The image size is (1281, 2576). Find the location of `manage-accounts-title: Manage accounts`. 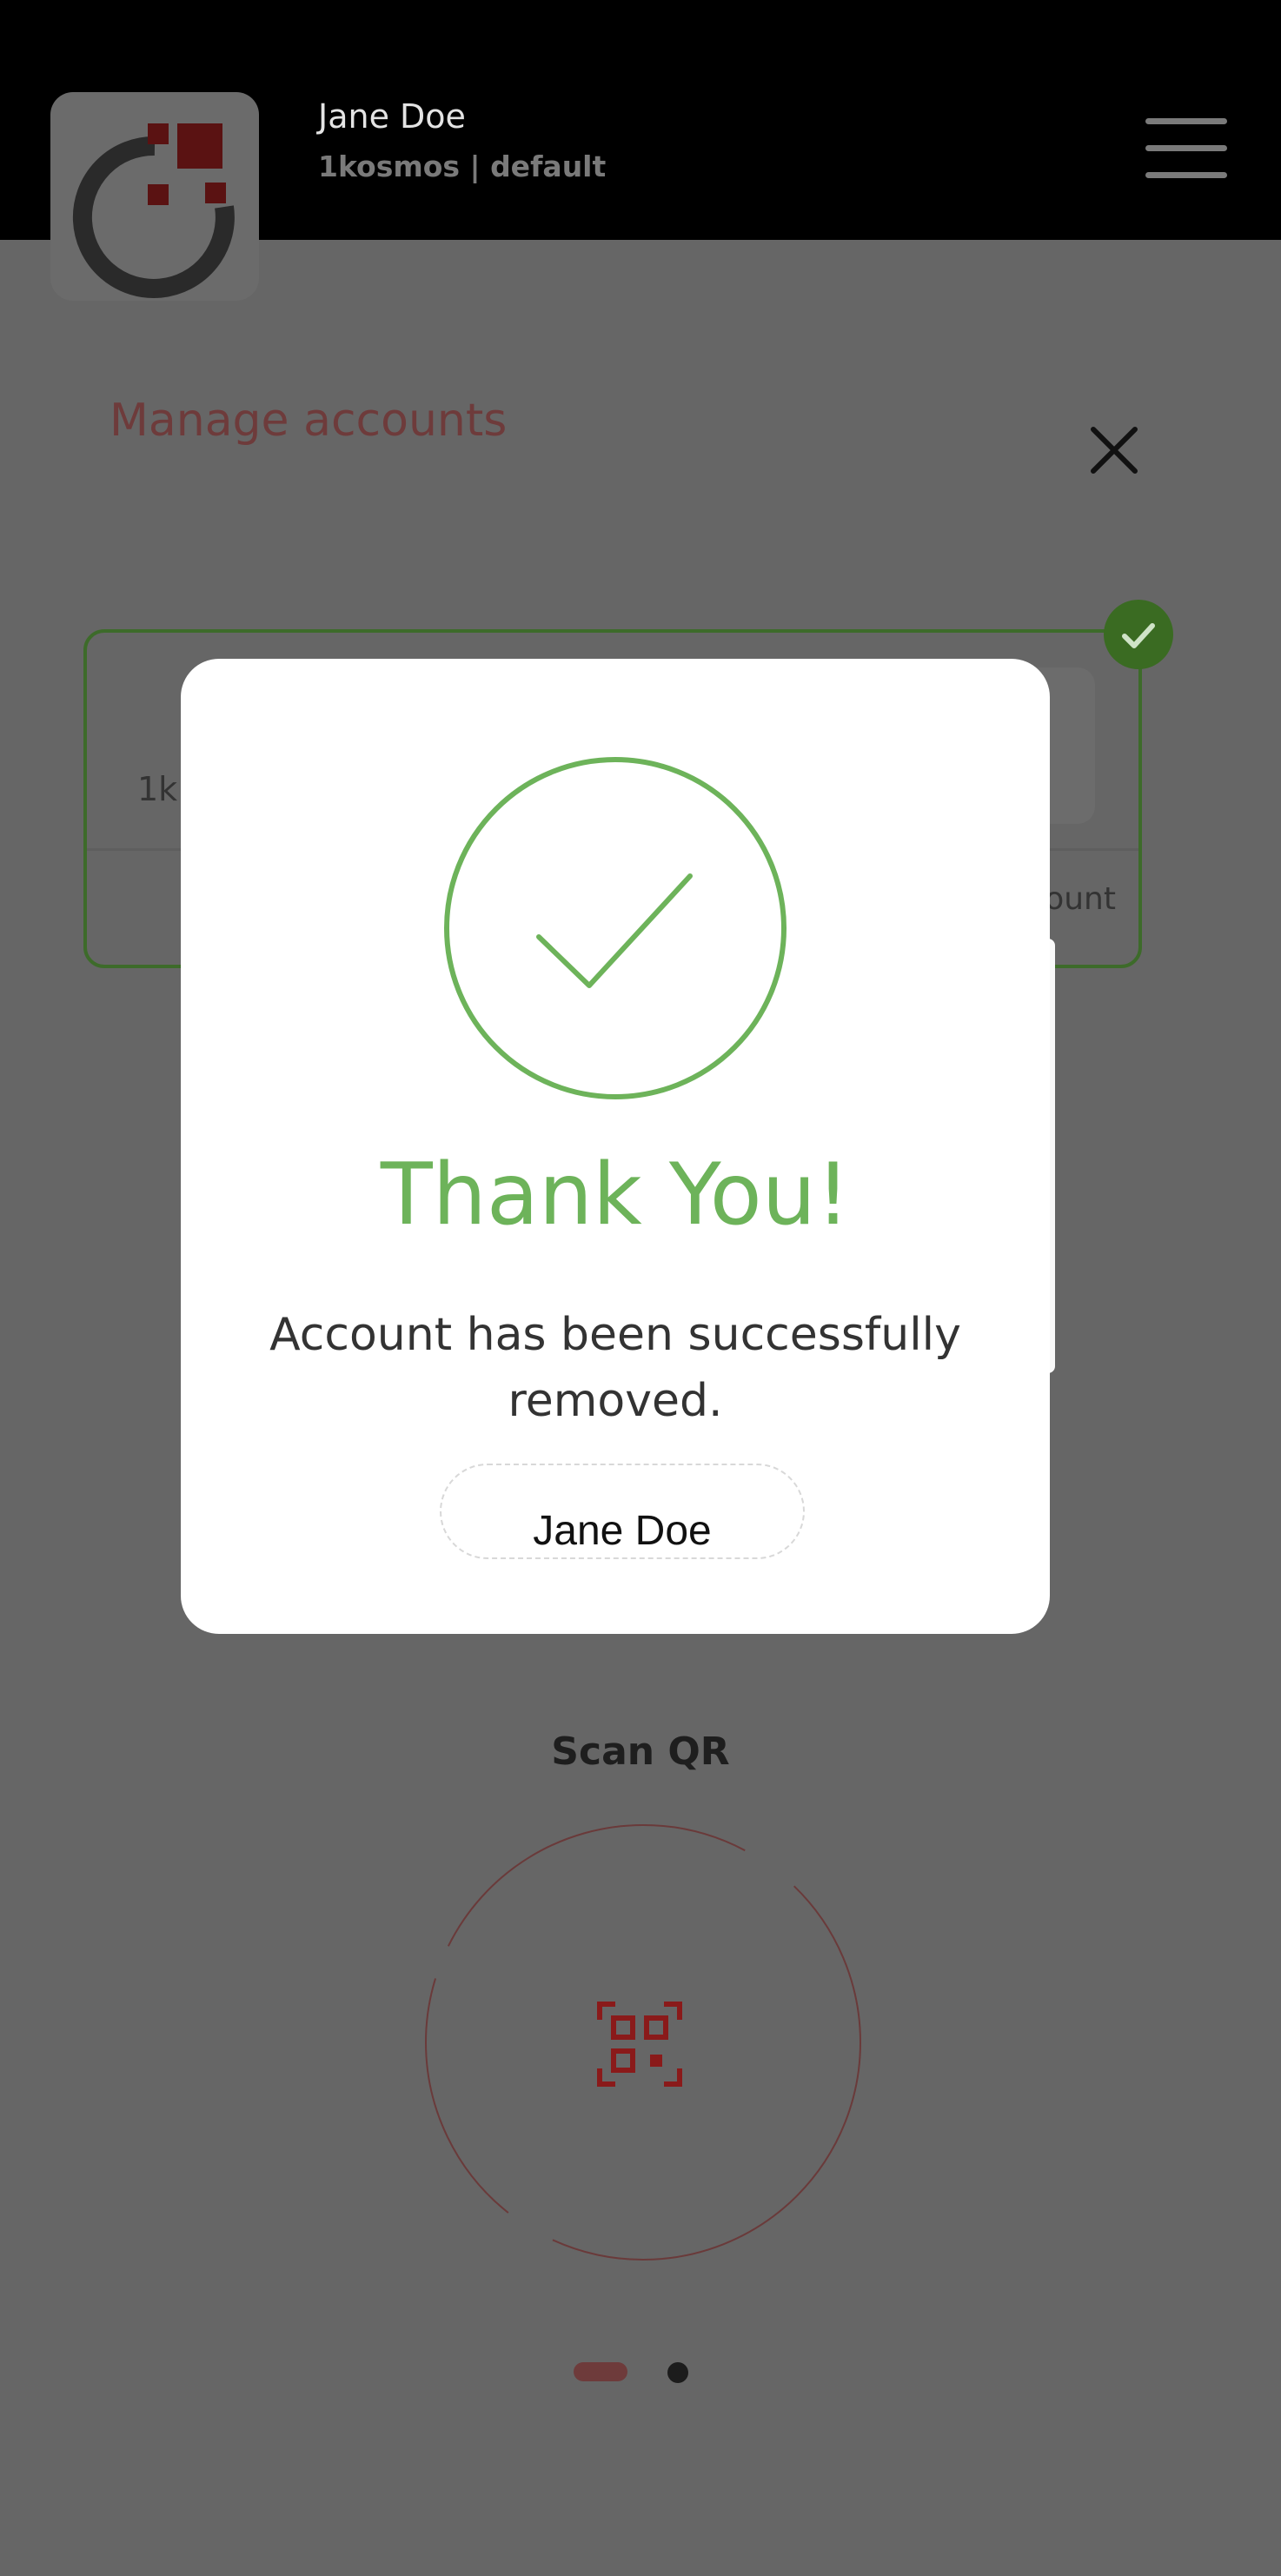

manage-accounts-title: Manage accounts is located at coordinates (309, 421).